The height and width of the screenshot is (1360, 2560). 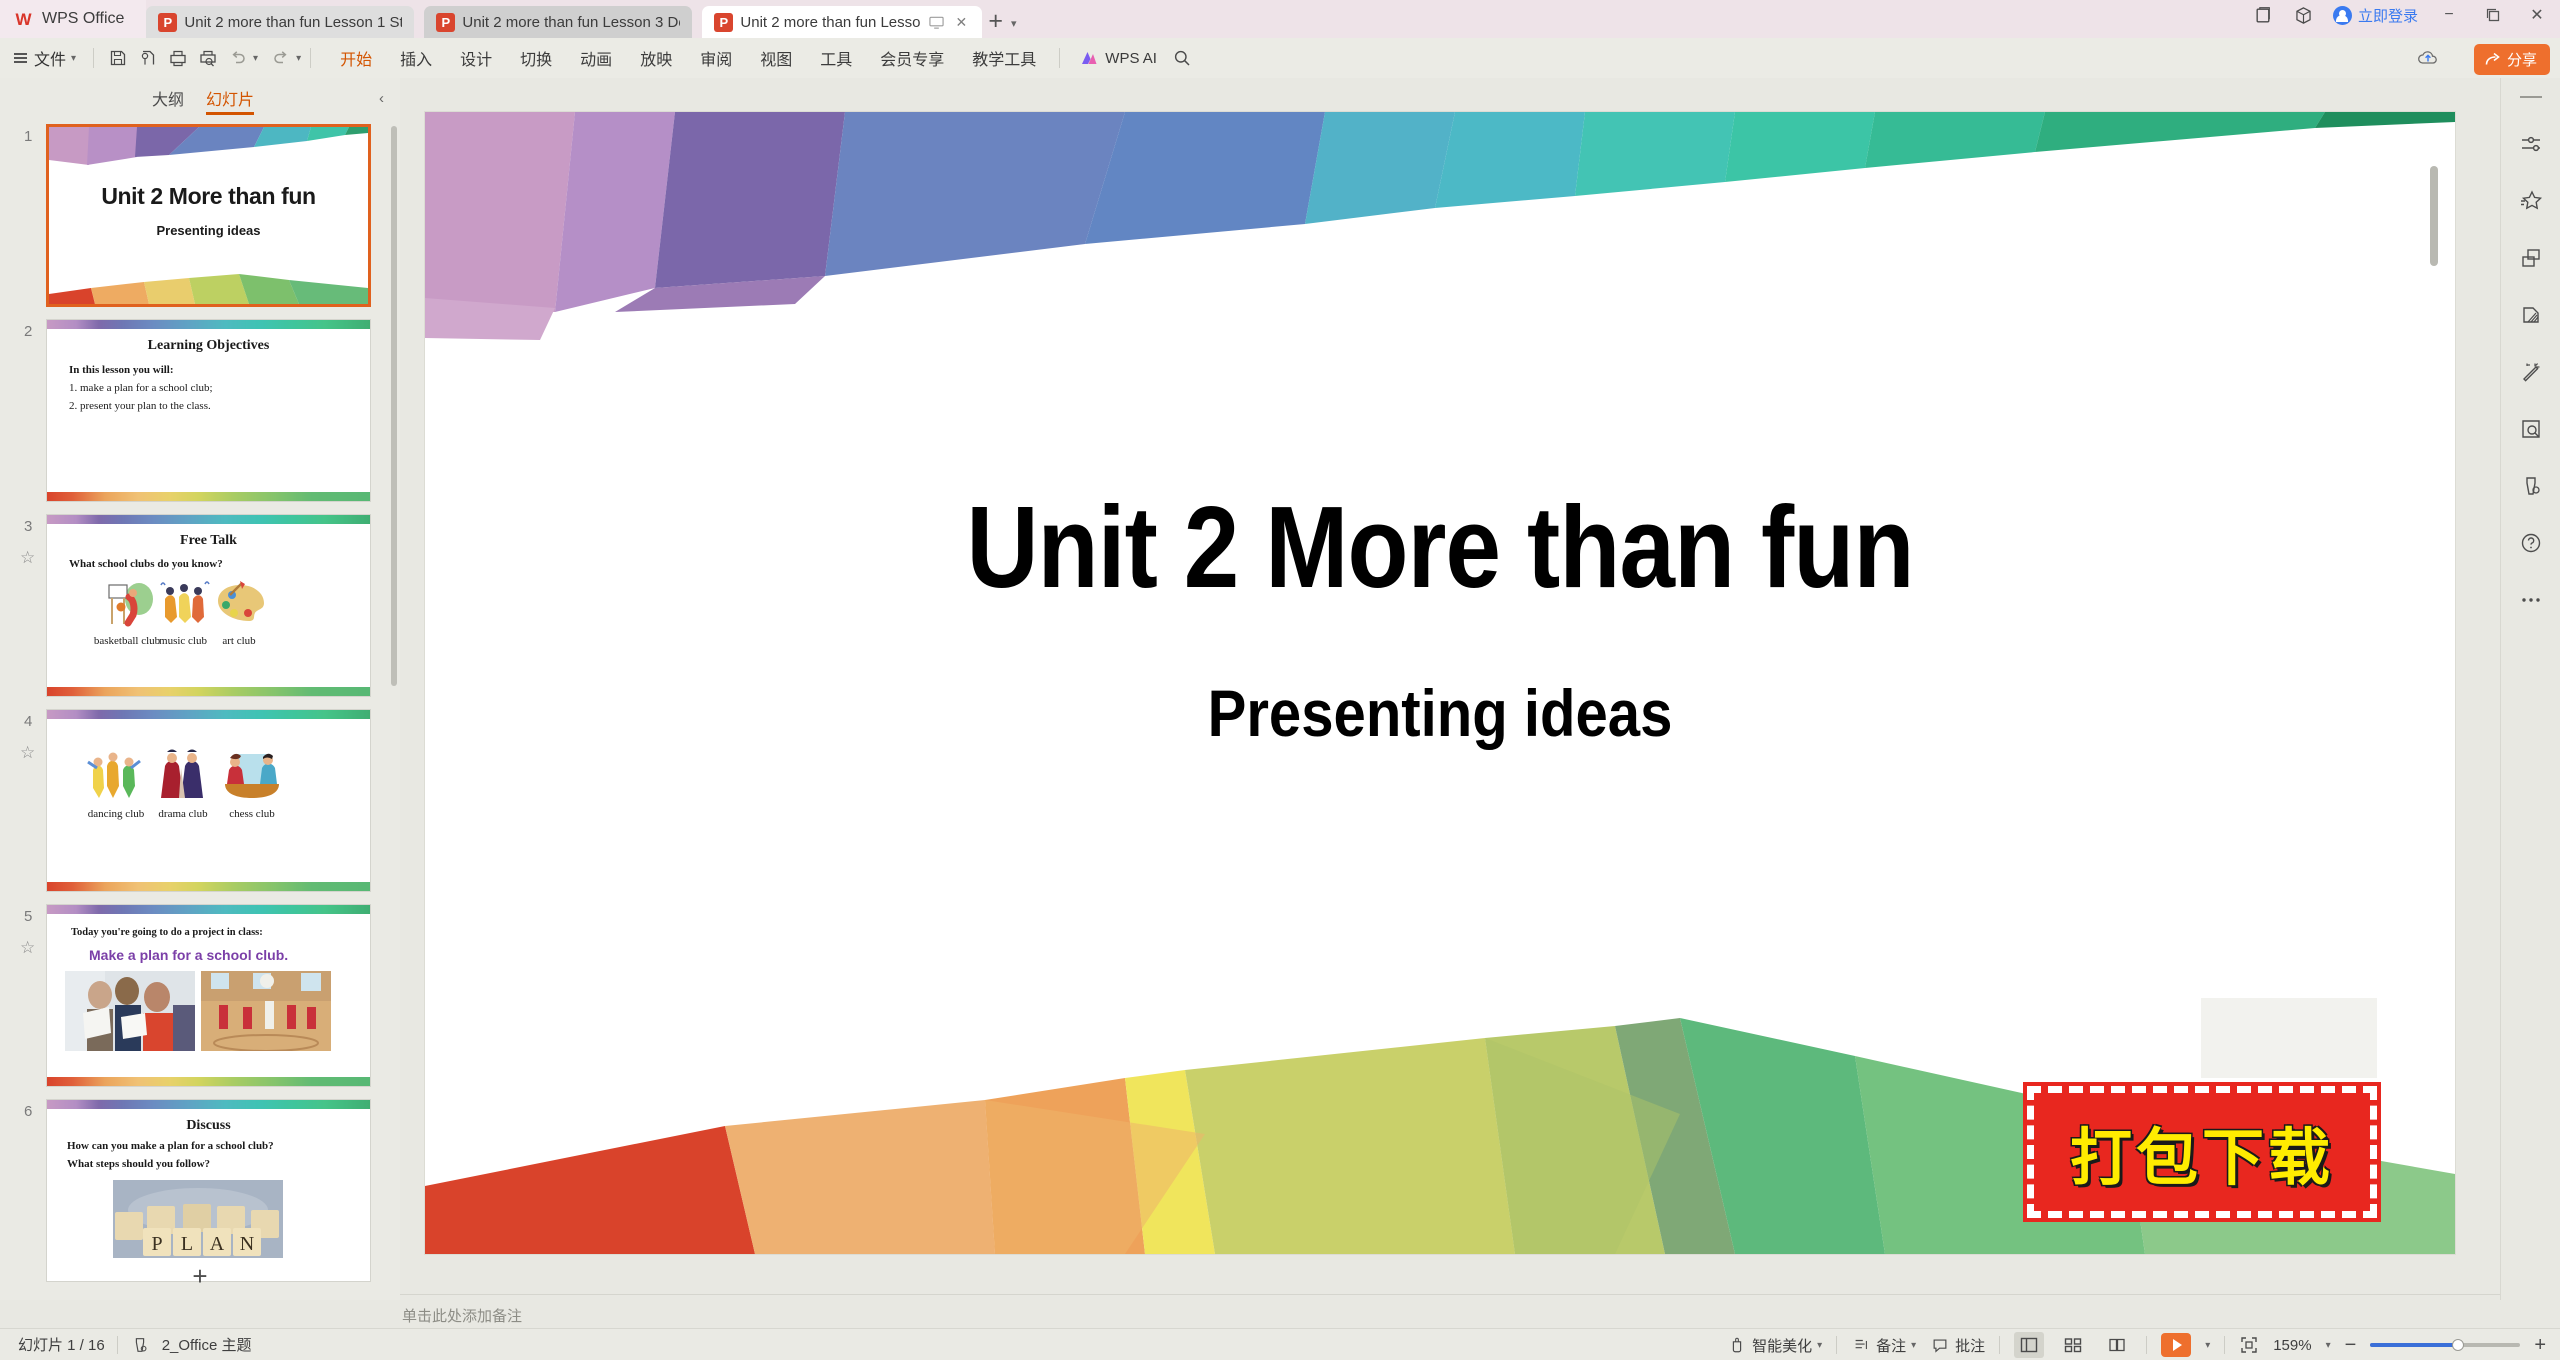 I want to click on more-icon, so click(x=2531, y=600).